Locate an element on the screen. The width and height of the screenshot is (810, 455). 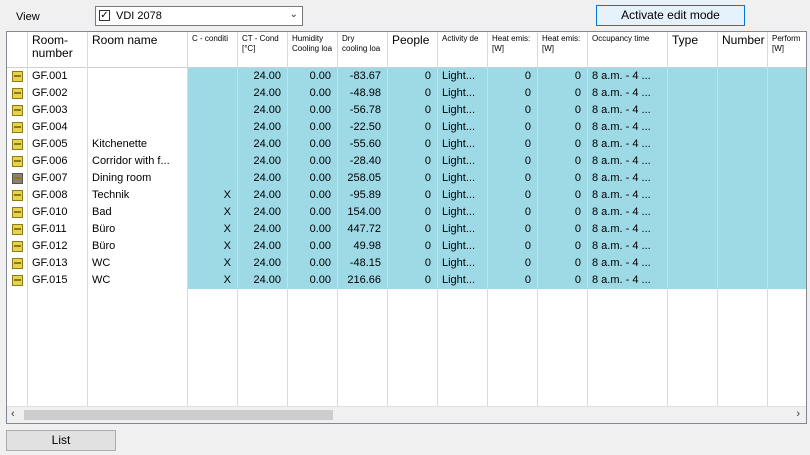
cell-name: Dining room is located at coordinates (138, 178).